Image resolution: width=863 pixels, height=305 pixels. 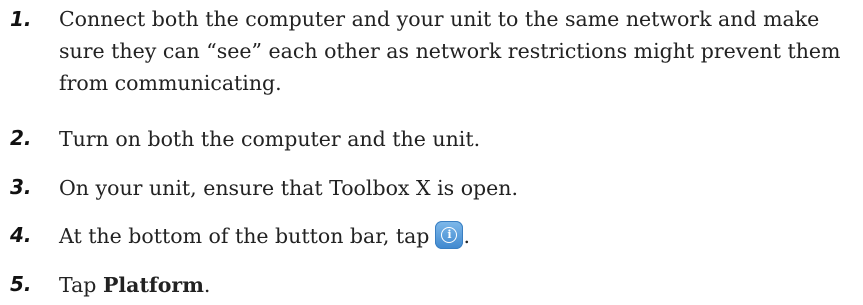 I want to click on step-number: 1., so click(x=21, y=19).